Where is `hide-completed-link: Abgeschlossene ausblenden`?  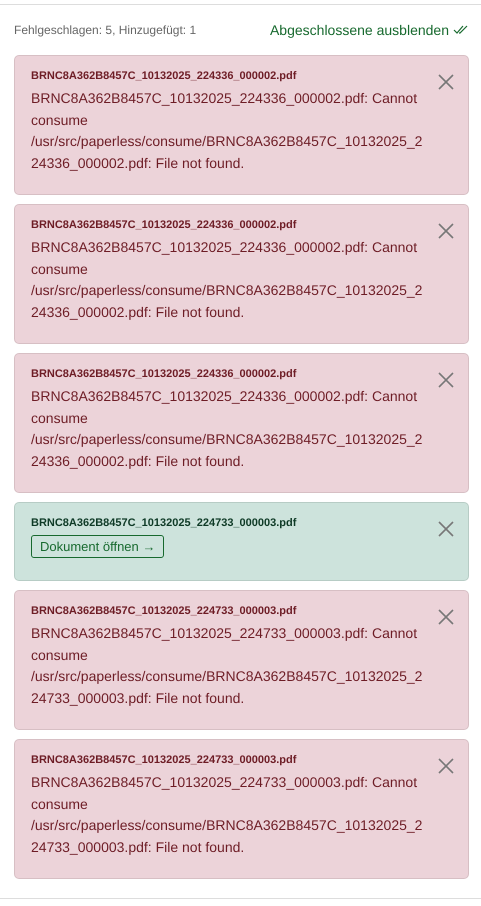
hide-completed-link: Abgeschlossene ausblenden is located at coordinates (369, 30).